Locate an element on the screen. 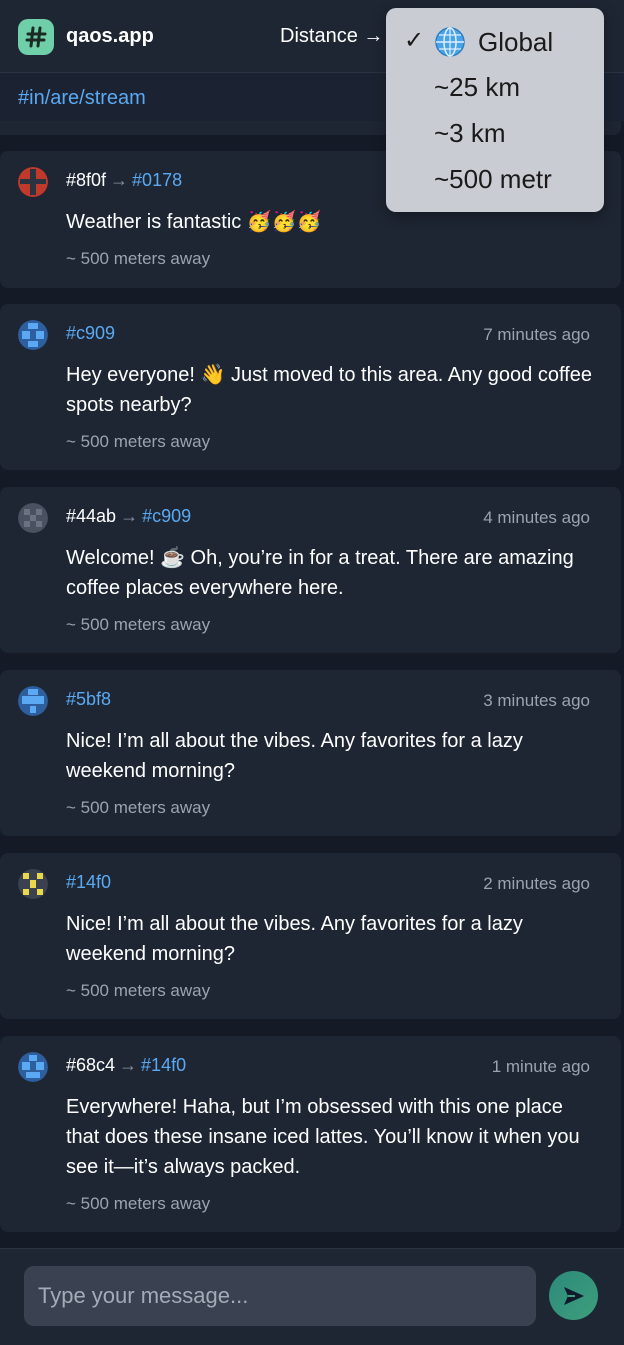  recipient-id: #0178 is located at coordinates (157, 180).